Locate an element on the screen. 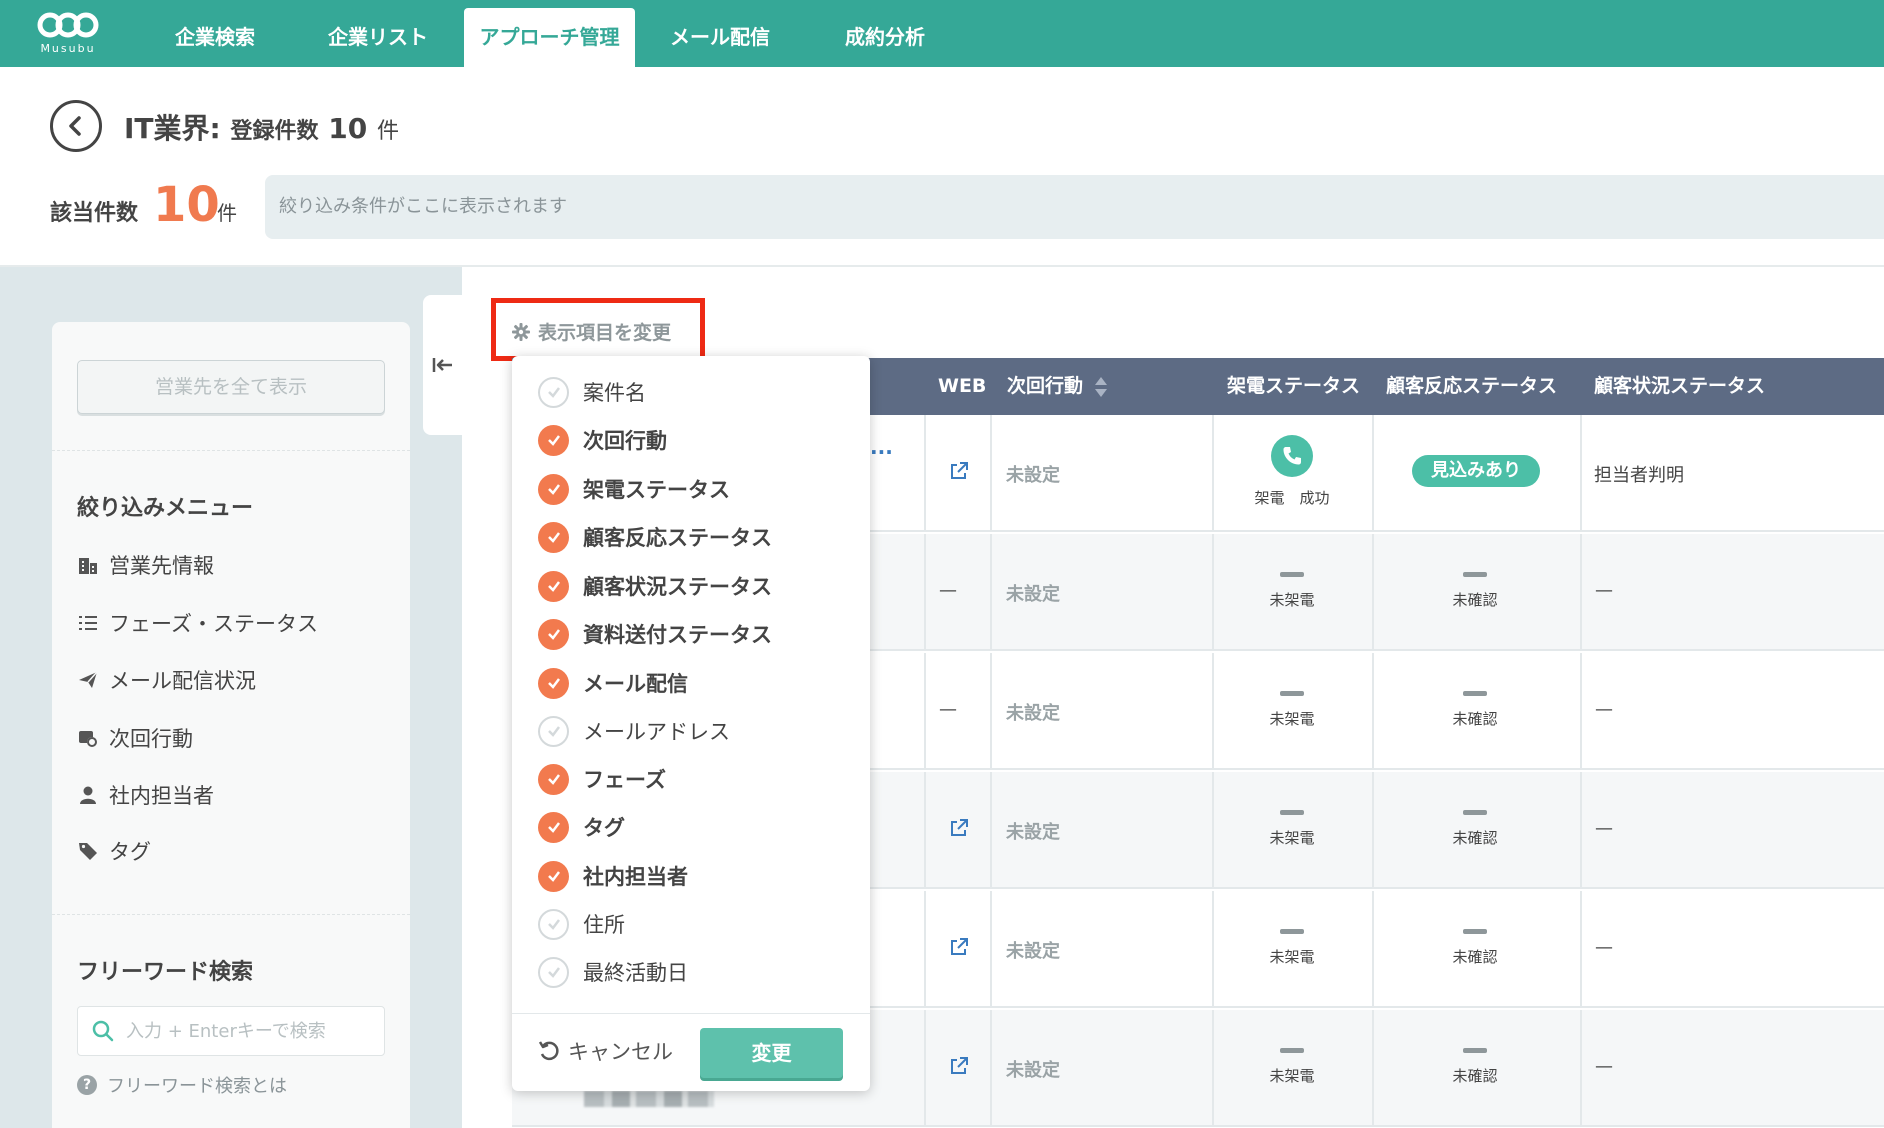  column-option-tag: タグ is located at coordinates (581, 827).